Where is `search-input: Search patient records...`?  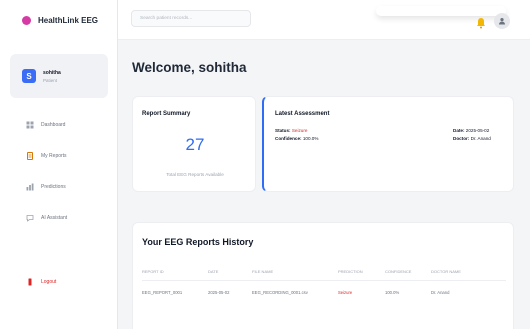 search-input: Search patient records... is located at coordinates (191, 18).